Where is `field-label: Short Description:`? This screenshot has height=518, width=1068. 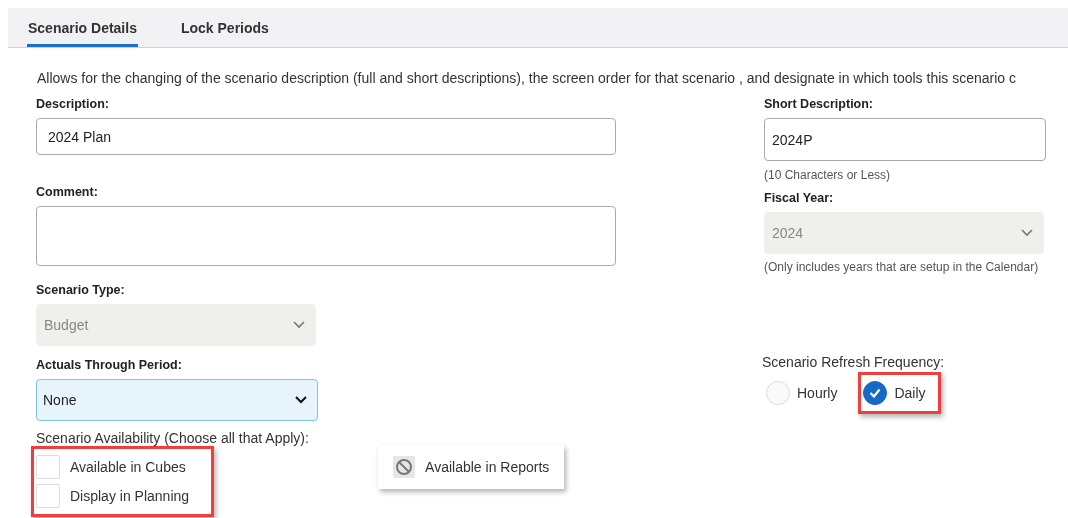
field-label: Short Description: is located at coordinates (819, 104).